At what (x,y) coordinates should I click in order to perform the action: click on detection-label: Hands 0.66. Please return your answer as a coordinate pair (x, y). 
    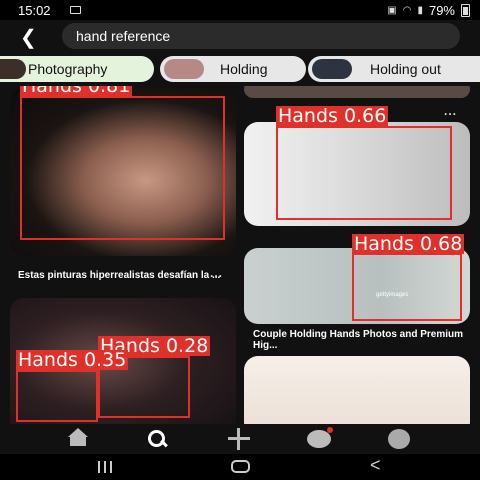
    Looking at the image, I should click on (332, 116).